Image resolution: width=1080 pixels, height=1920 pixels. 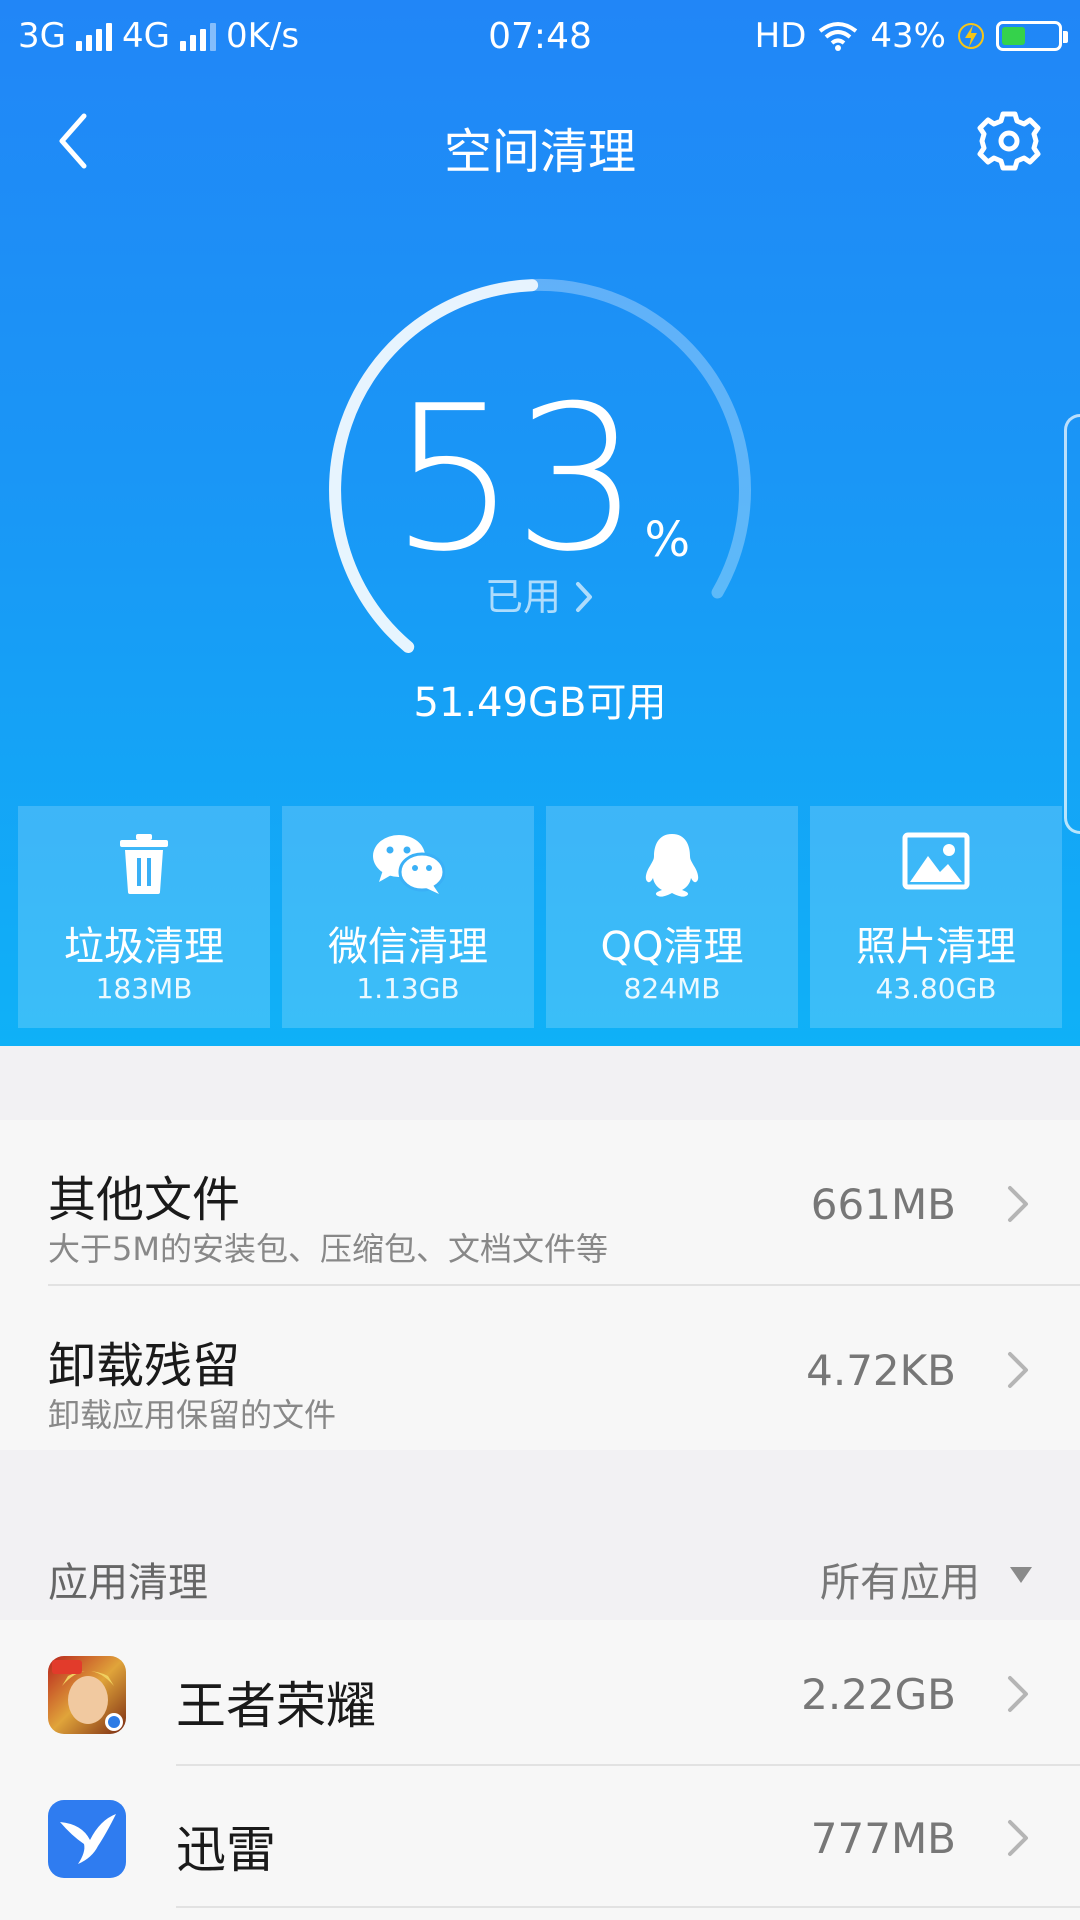 I want to click on app-size: 2.22GB, so click(x=878, y=1694).